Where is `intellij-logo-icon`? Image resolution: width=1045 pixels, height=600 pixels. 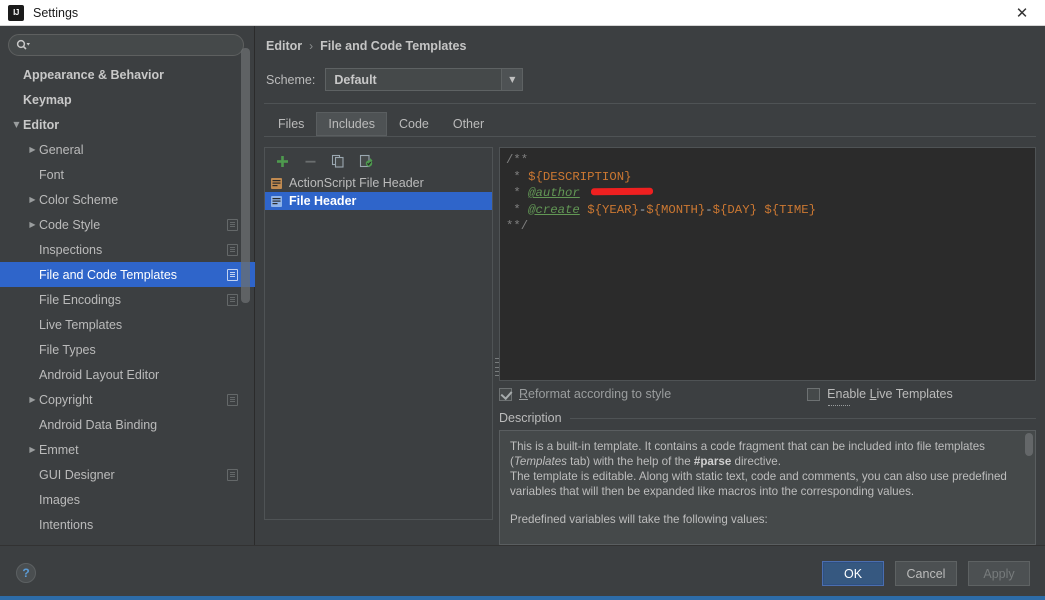
intellij-logo-icon is located at coordinates (16, 12).